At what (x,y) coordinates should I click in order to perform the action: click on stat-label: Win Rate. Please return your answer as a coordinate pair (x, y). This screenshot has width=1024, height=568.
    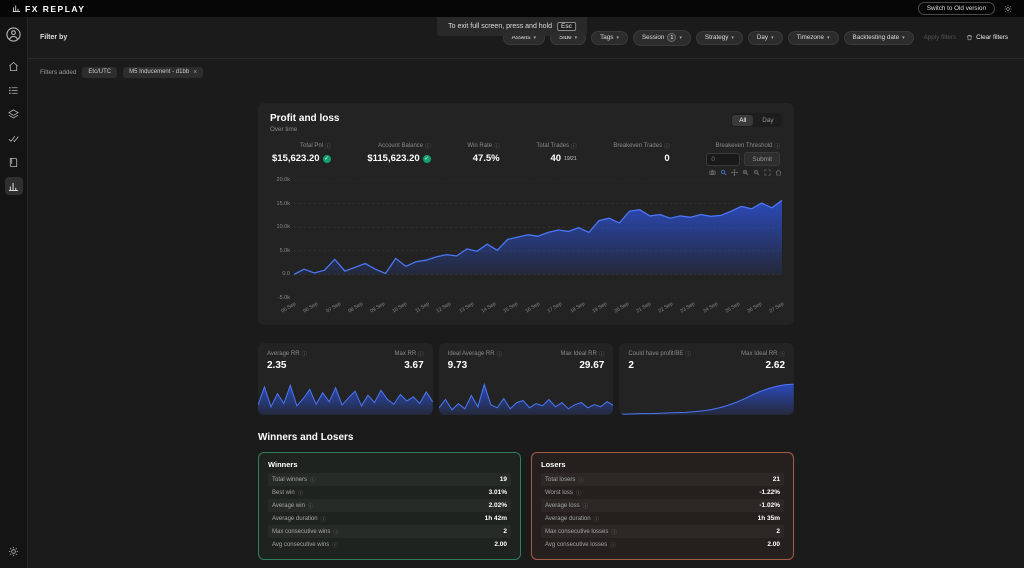
    Looking at the image, I should click on (480, 146).